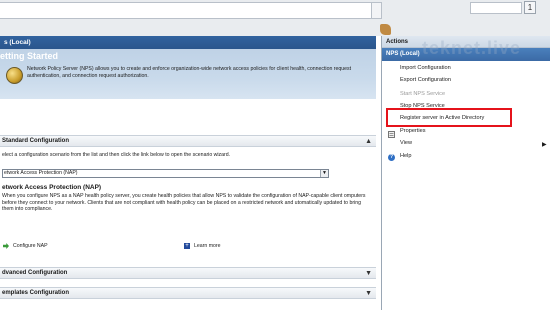 This screenshot has width=550, height=310. Describe the element at coordinates (29, 56) in the screenshot. I see `banner-title: etting Started` at that location.